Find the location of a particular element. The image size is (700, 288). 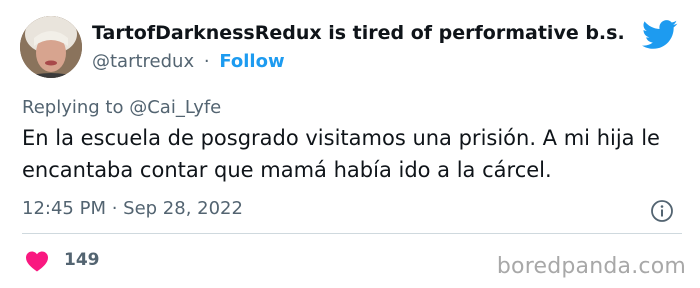

like-count: 149 is located at coordinates (82, 260).